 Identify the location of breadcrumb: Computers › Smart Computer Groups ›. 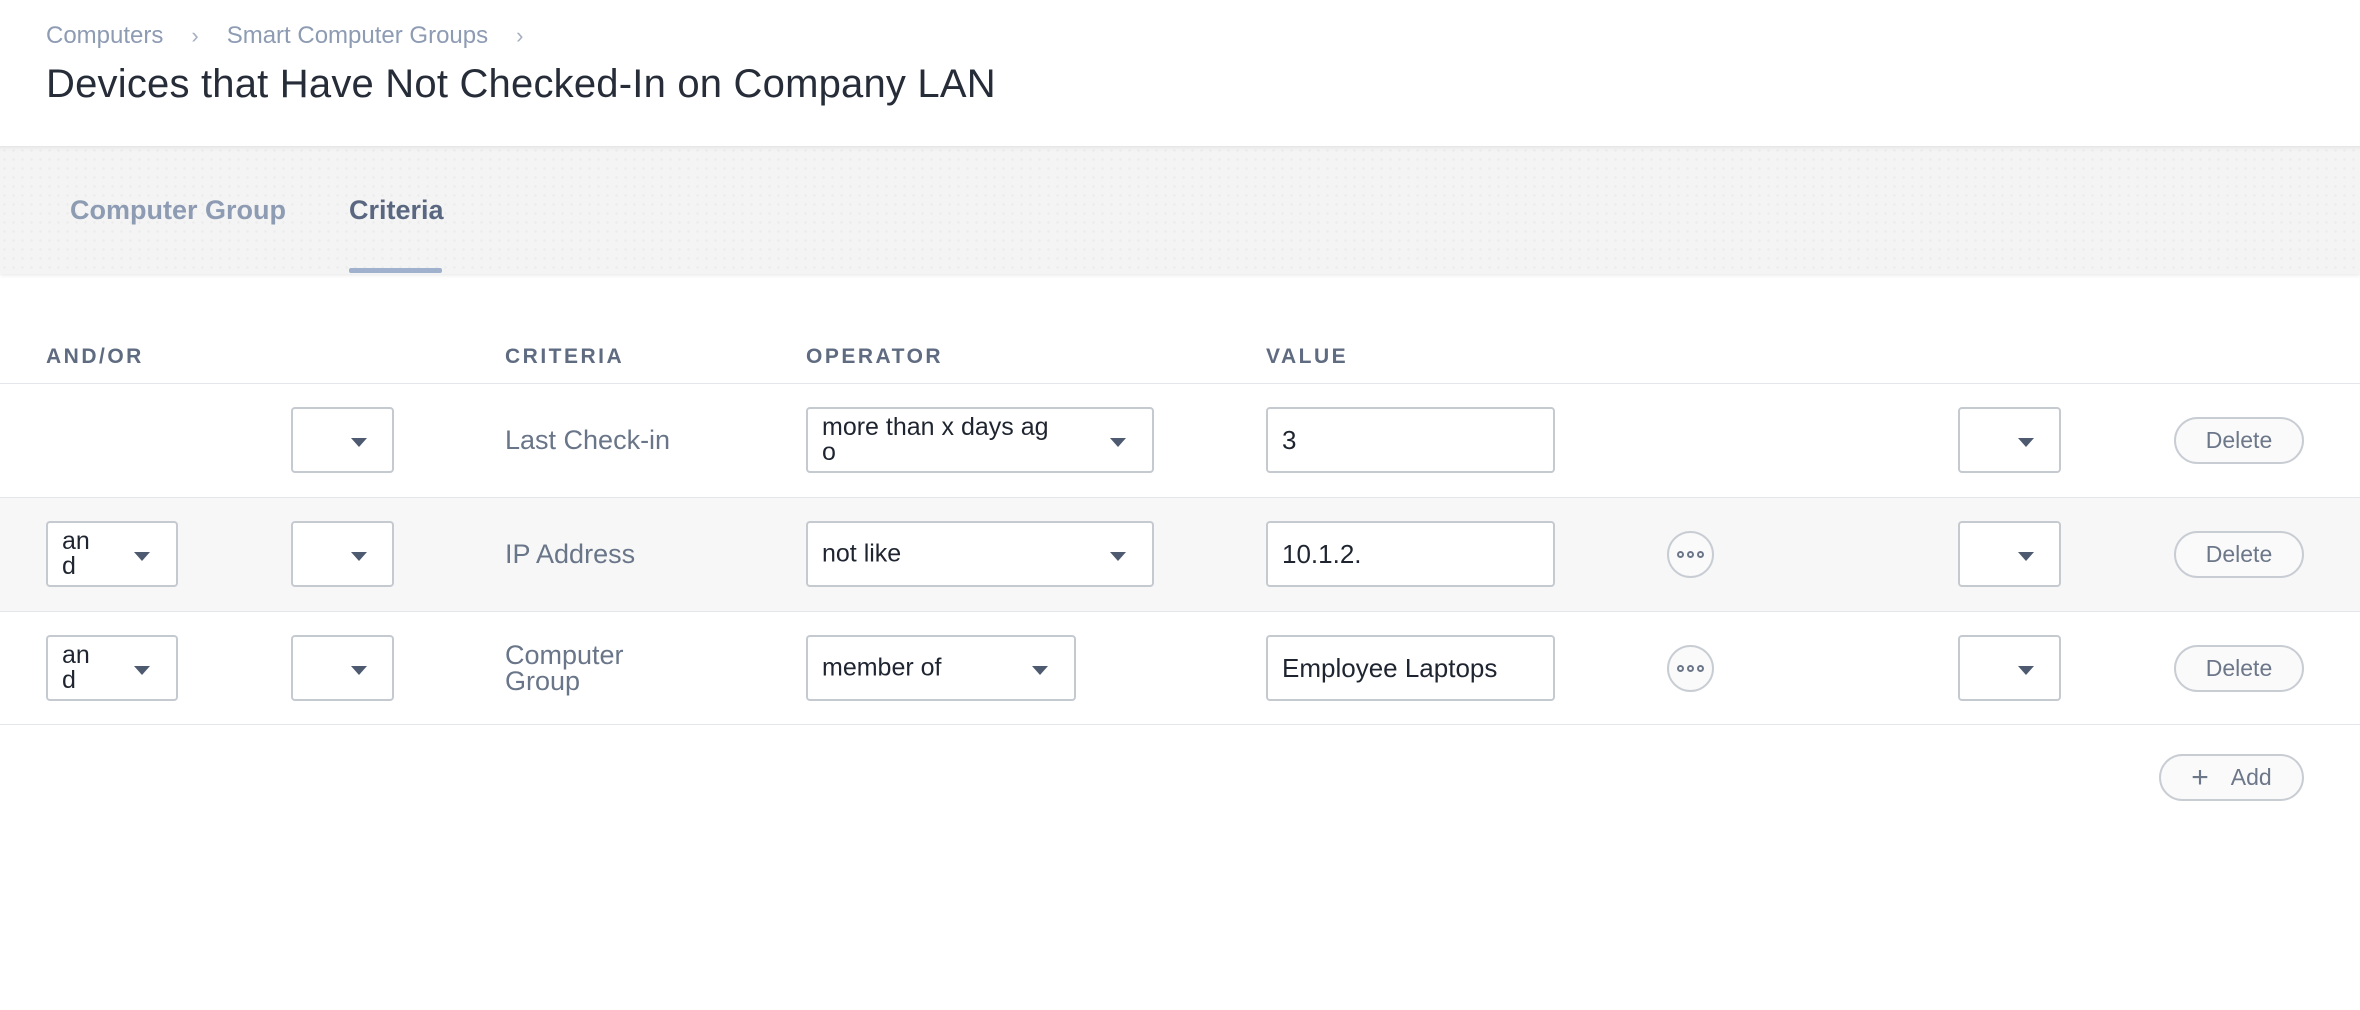
(298, 36).